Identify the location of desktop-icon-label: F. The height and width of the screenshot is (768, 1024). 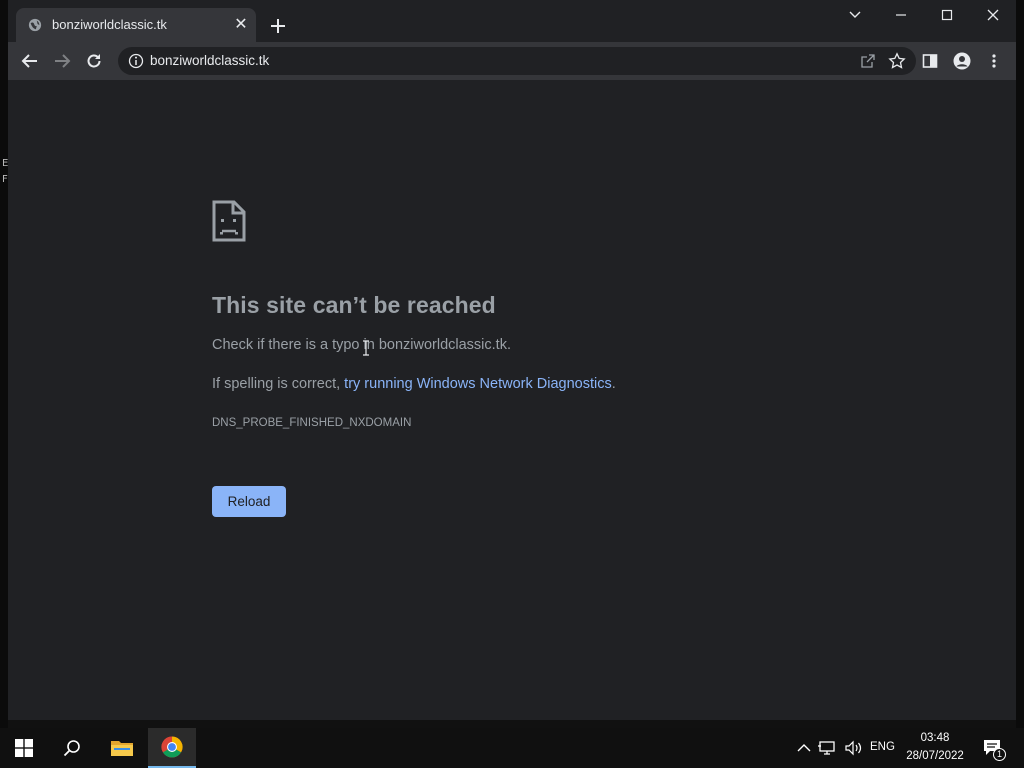
(5, 179).